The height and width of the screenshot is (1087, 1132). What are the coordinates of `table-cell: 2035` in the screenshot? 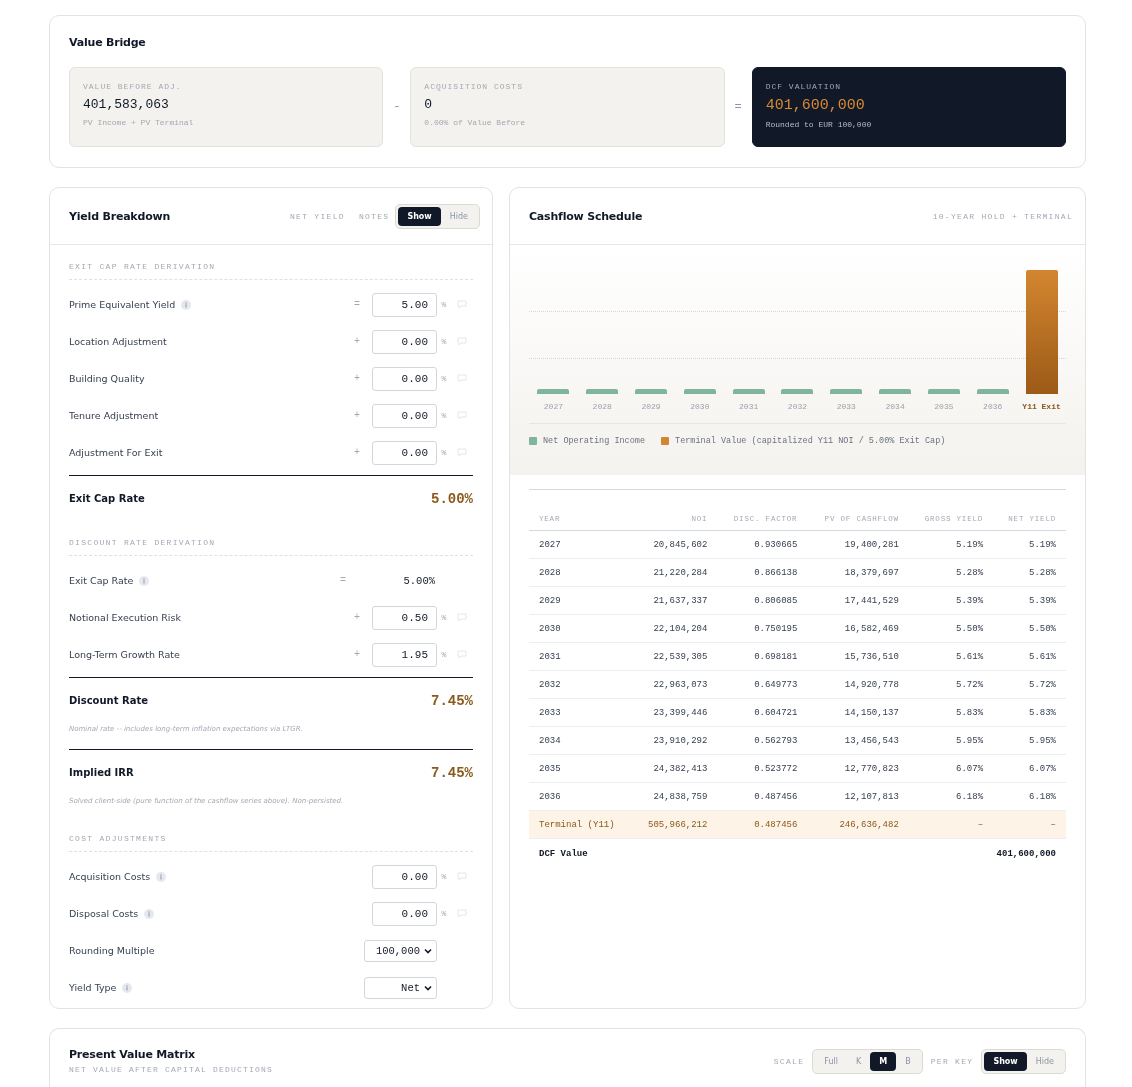 It's located at (580, 768).